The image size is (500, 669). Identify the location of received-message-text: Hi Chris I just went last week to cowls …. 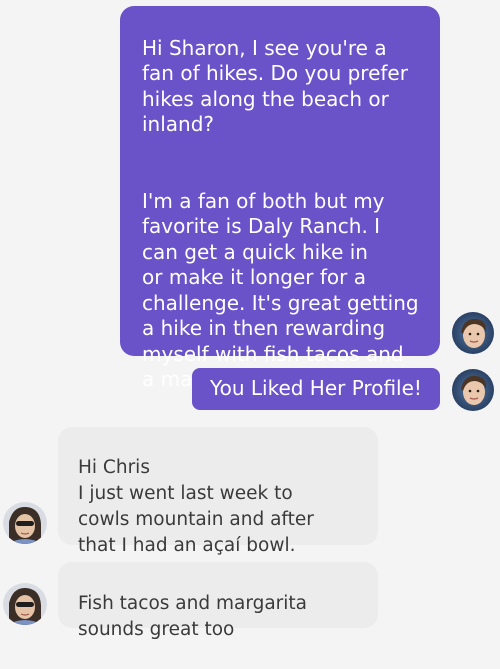
(196, 506).